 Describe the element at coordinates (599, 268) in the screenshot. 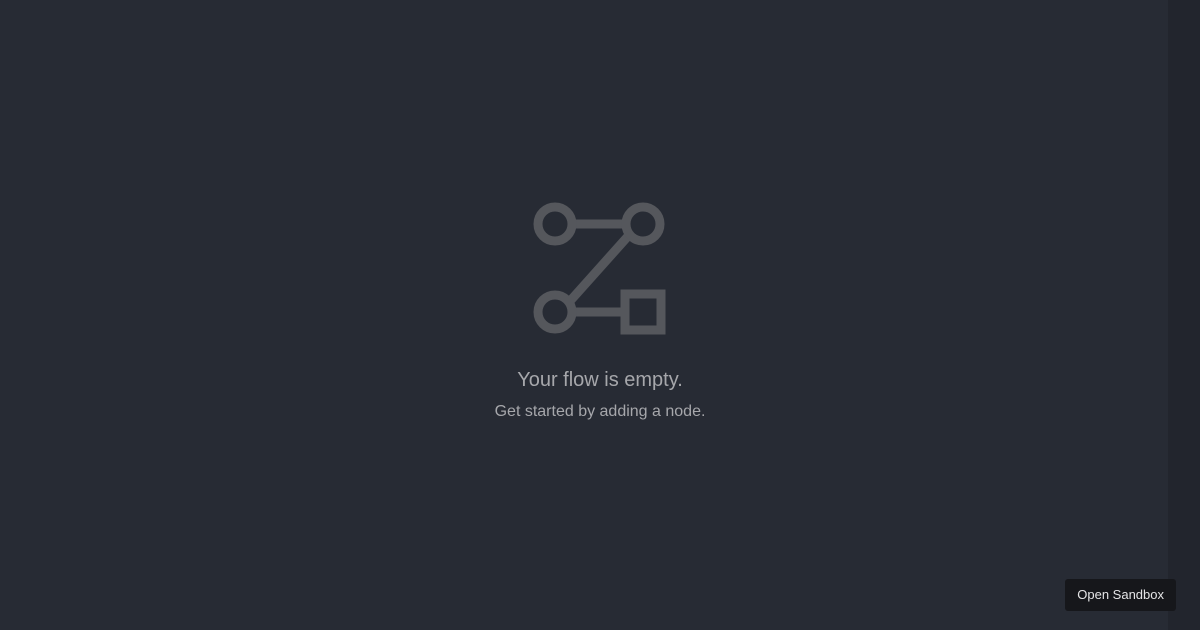

I see `flow-diagram-icon` at that location.